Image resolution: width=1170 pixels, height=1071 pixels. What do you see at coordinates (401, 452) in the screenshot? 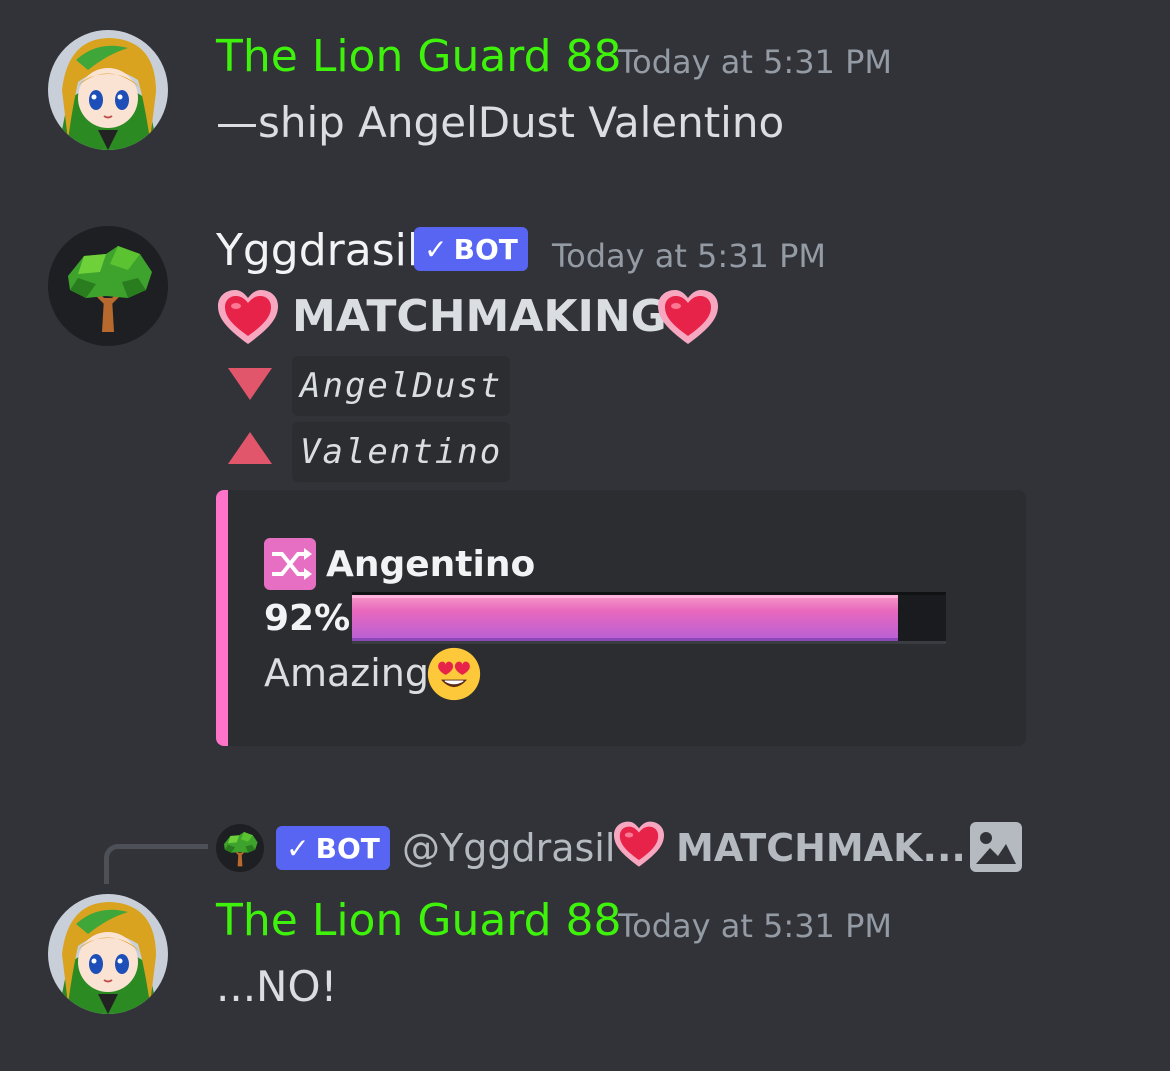
I see `ship-name-second: Valentino` at bounding box center [401, 452].